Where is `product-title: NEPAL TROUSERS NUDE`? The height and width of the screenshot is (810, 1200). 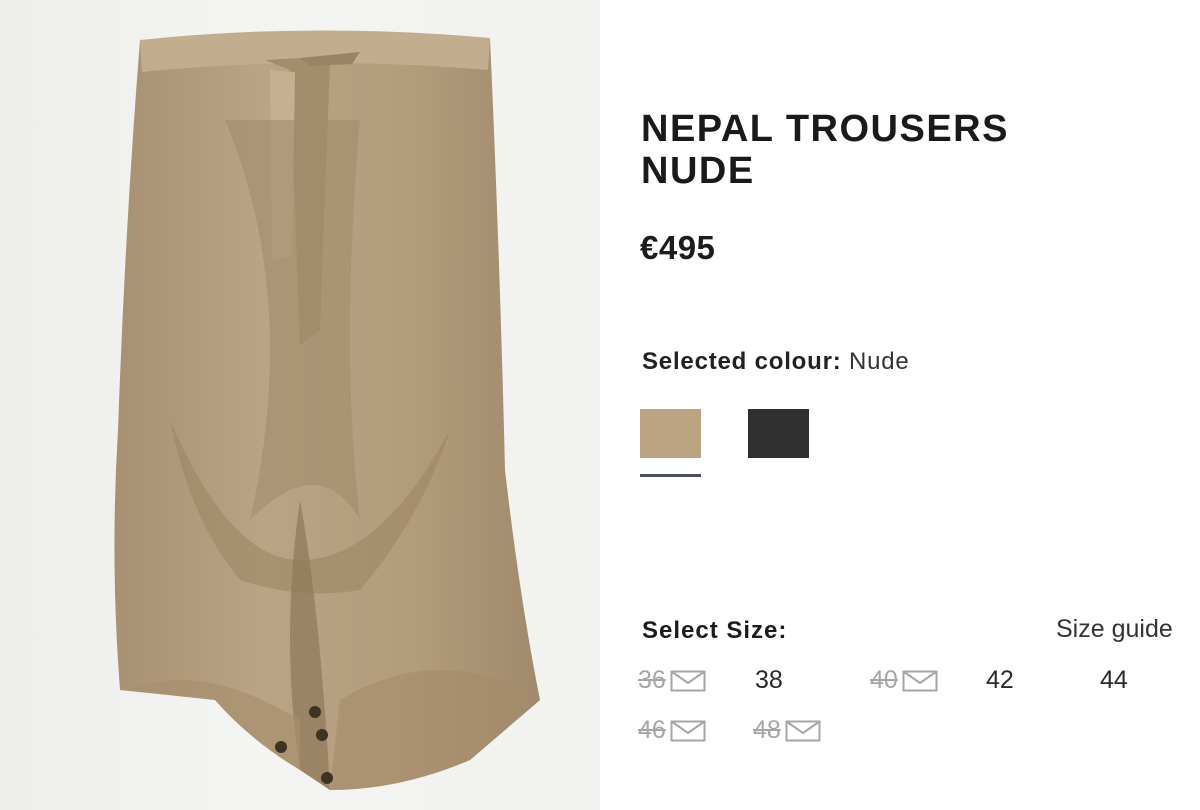 product-title: NEPAL TROUSERS NUDE is located at coordinates (901, 150).